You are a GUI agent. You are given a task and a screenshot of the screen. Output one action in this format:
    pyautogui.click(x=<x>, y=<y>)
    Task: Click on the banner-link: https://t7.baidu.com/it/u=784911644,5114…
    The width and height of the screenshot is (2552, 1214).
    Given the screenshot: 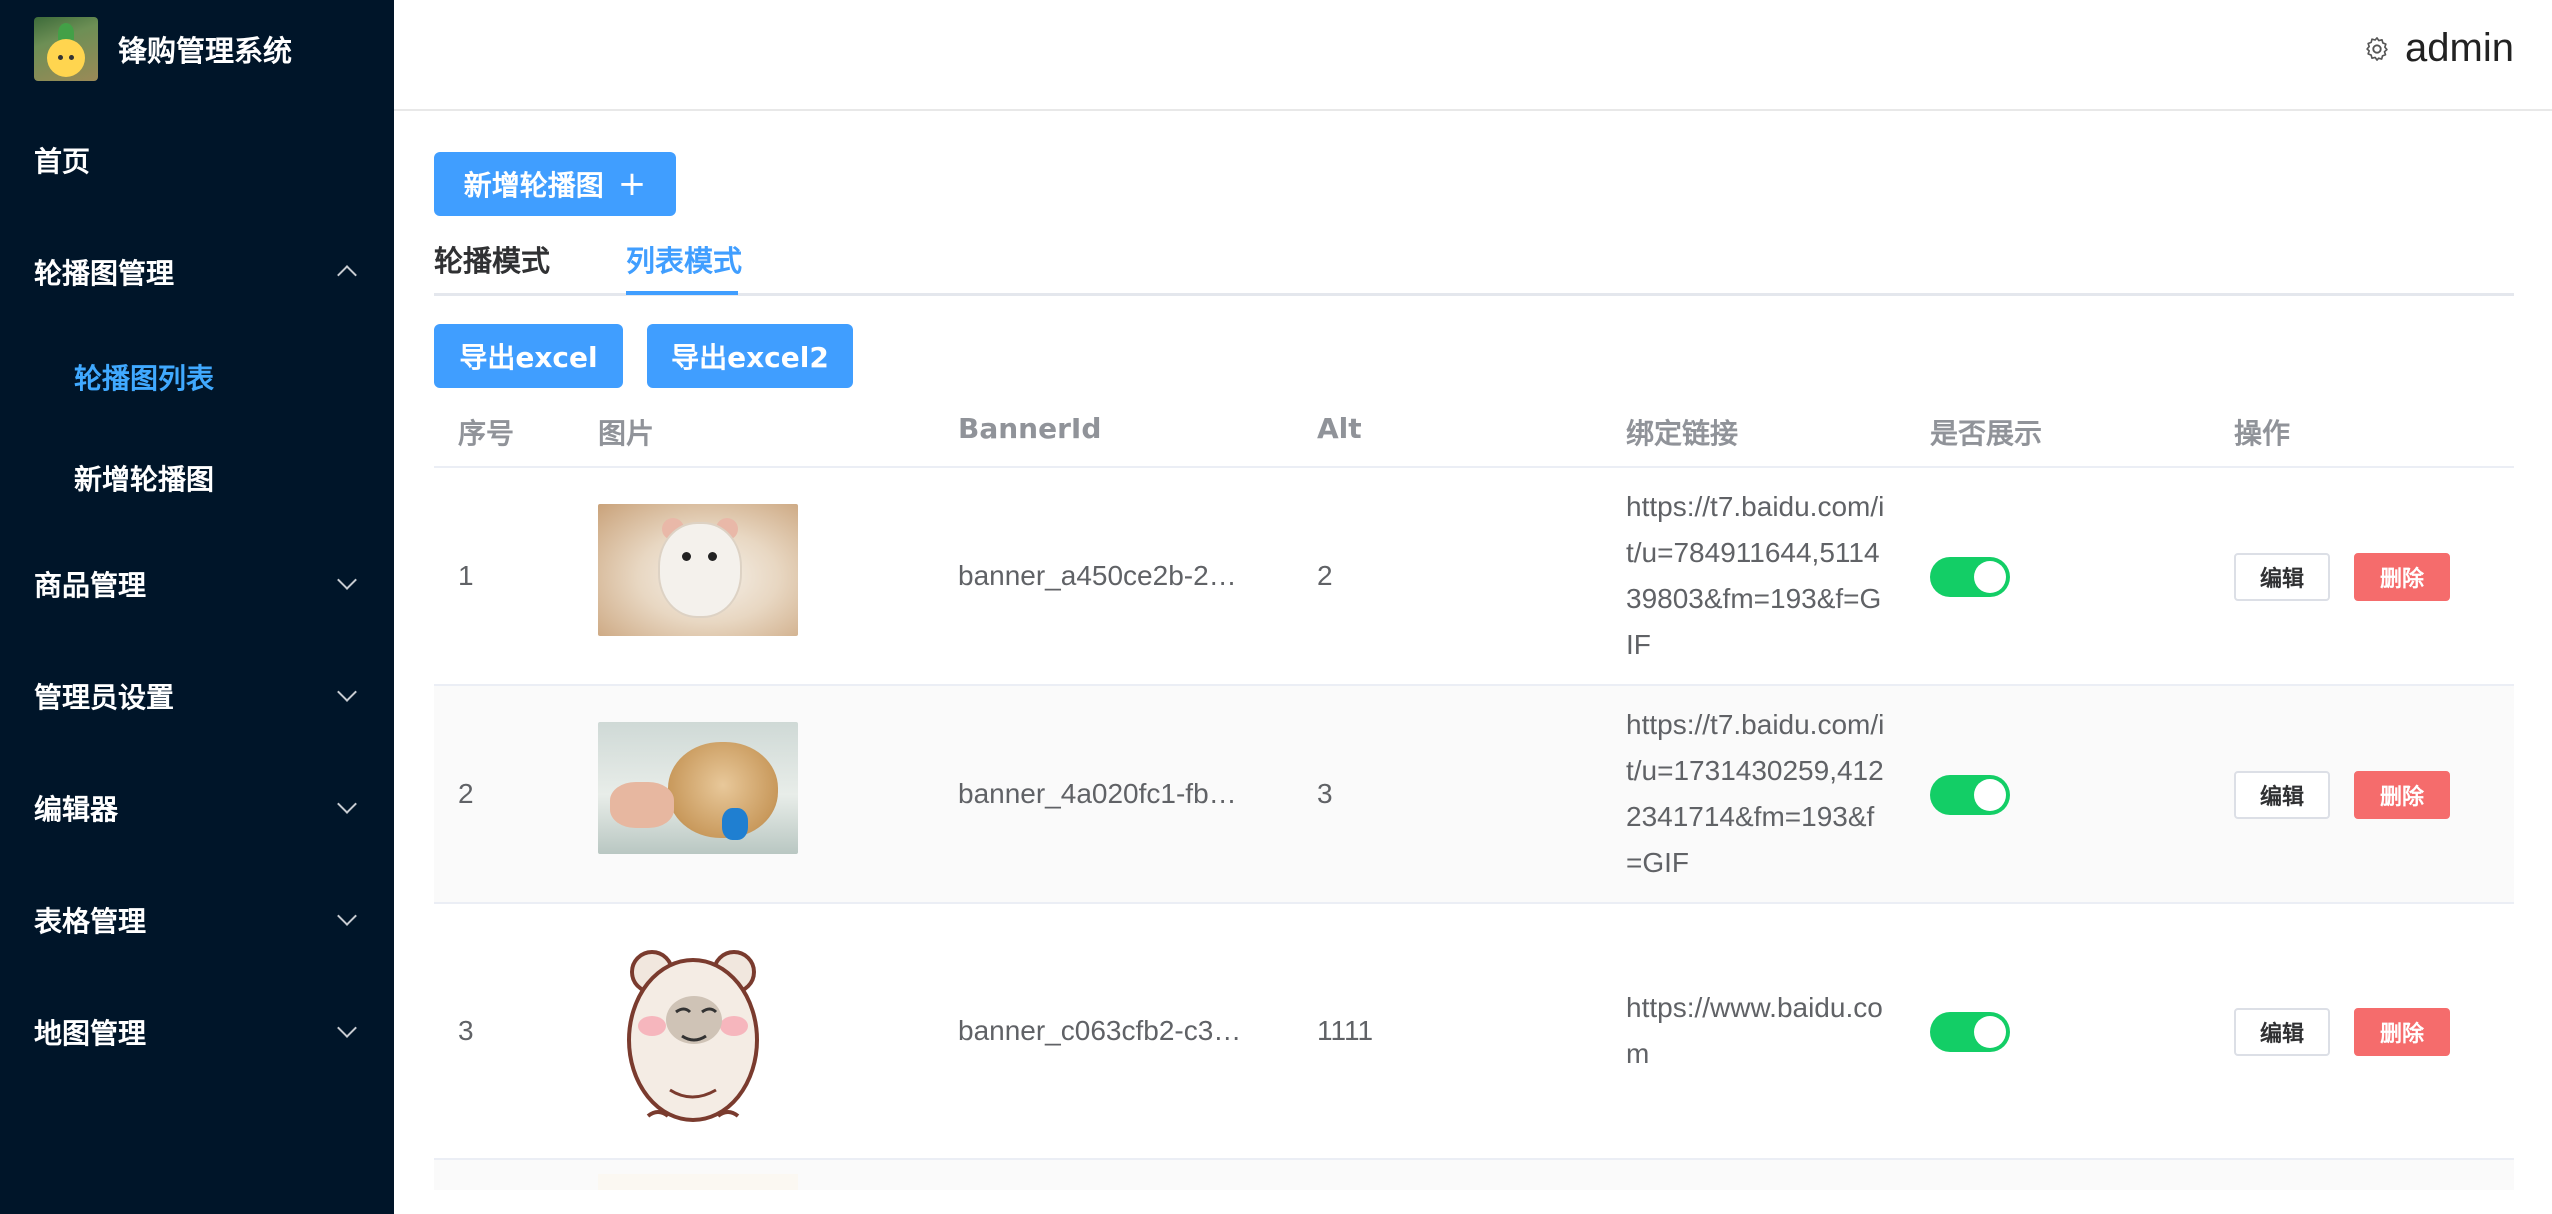 What is the action you would take?
    pyautogui.click(x=1755, y=575)
    